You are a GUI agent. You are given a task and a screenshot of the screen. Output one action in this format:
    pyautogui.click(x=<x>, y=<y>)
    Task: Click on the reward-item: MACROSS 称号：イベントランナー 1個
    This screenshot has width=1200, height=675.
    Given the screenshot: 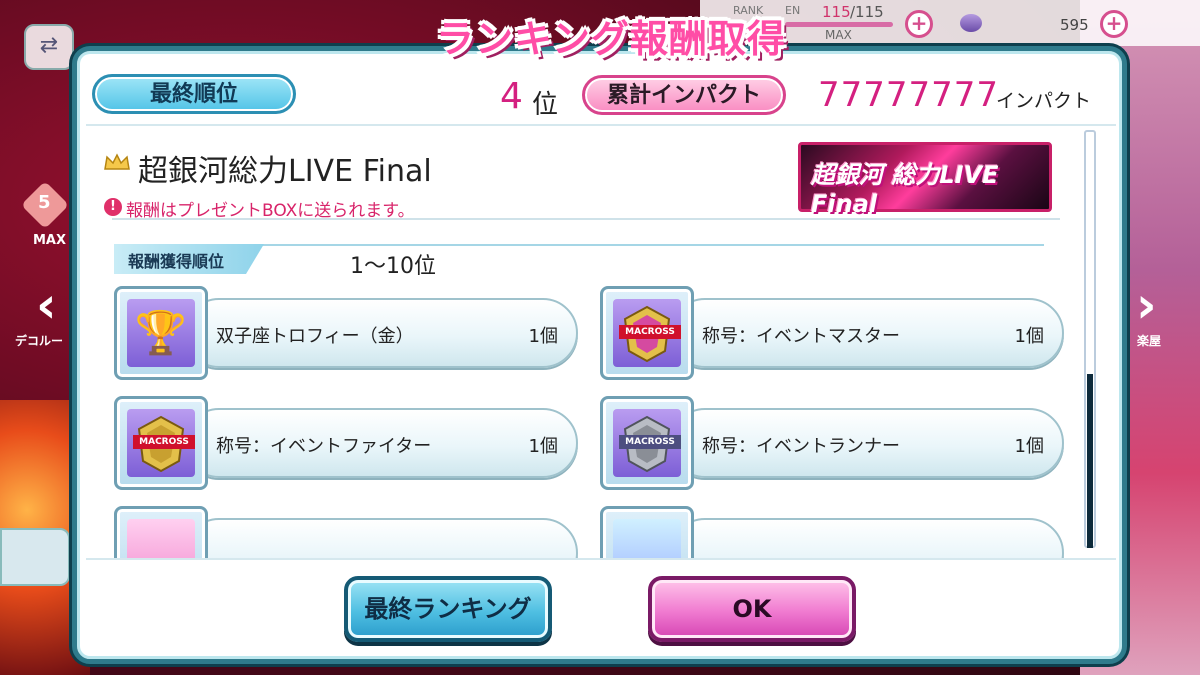 What is the action you would take?
    pyautogui.click(x=833, y=444)
    